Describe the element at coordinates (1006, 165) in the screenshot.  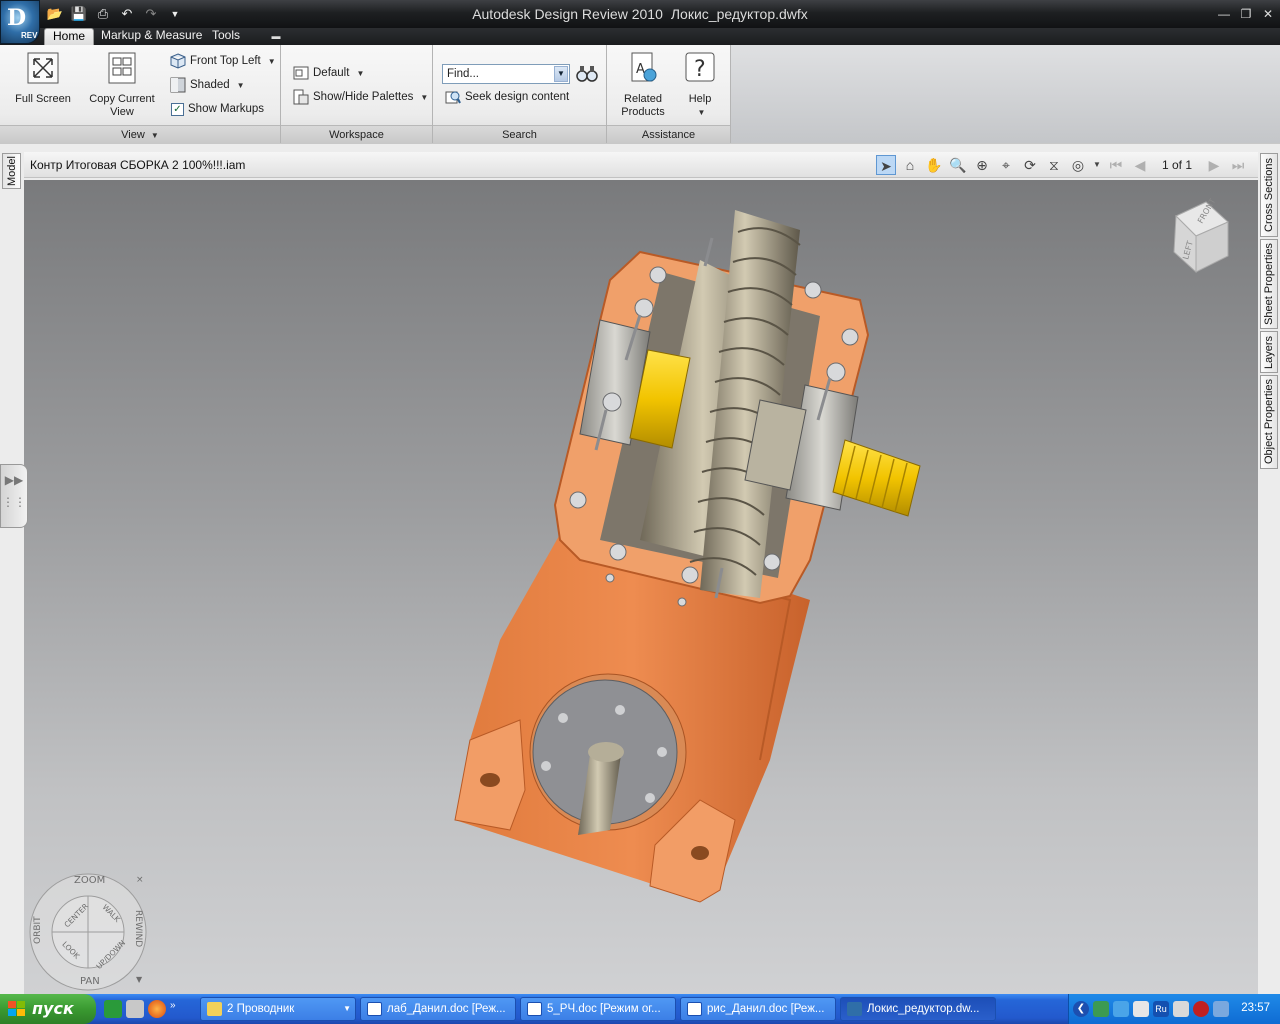
I see `fit-to-window-icon: ⌖` at that location.